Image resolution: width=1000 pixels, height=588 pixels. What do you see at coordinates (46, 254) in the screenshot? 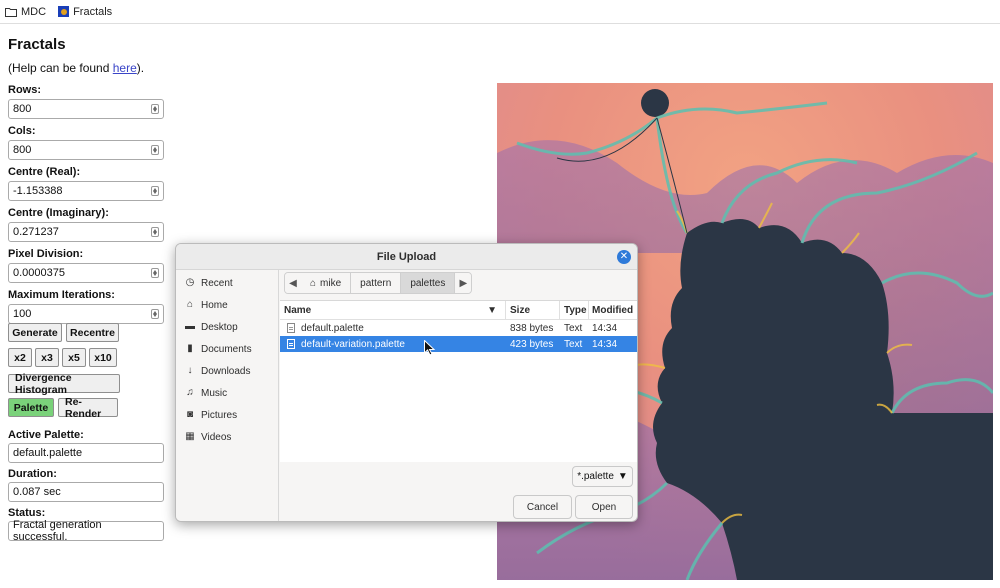
I see `pixel-division-label: Pixel Division:` at bounding box center [46, 254].